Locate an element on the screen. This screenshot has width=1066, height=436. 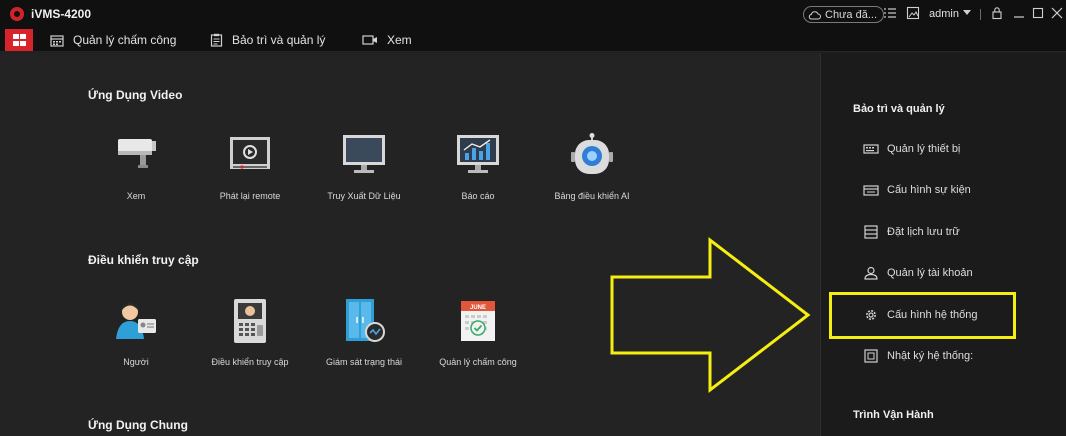
menu-item-maintenance: Bảo trì và quản lý is located at coordinates (267, 40).